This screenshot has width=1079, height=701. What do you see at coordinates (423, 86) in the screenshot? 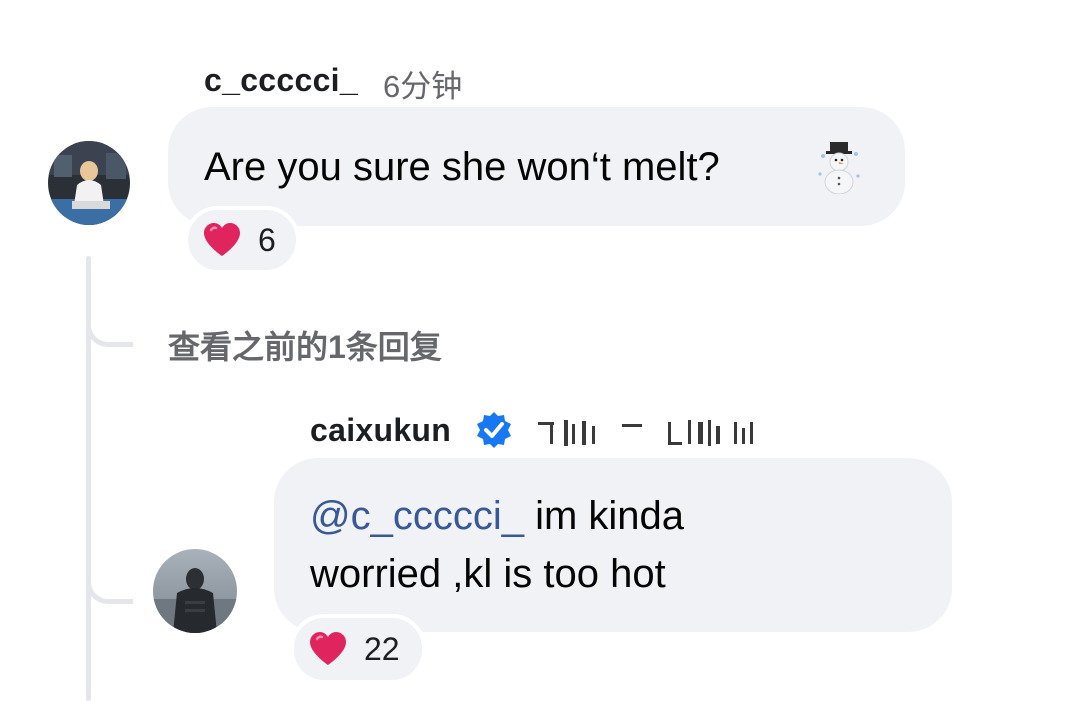
I see `comment-timestamp: 6分钟` at bounding box center [423, 86].